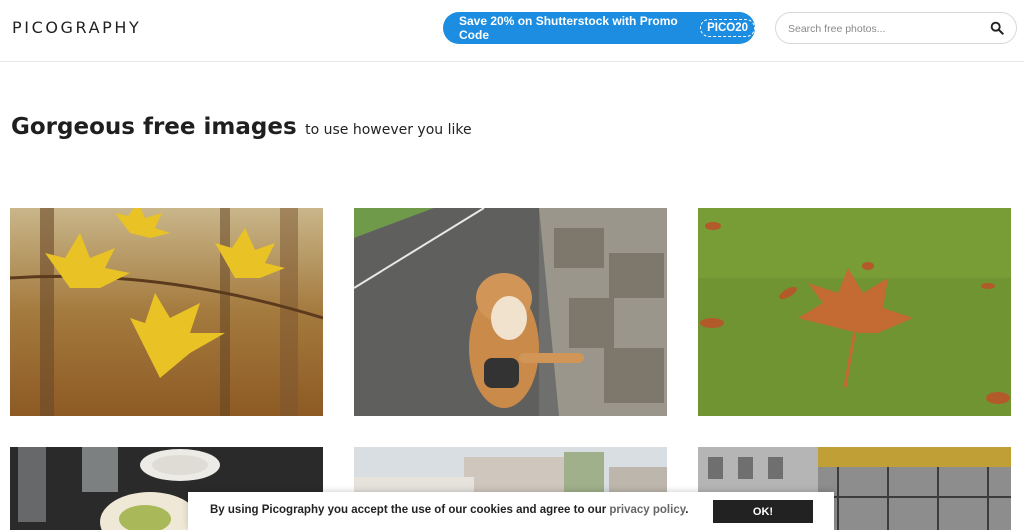 The height and width of the screenshot is (530, 1024). What do you see at coordinates (388, 130) in the screenshot?
I see `headline-subtitle: to use however you like` at bounding box center [388, 130].